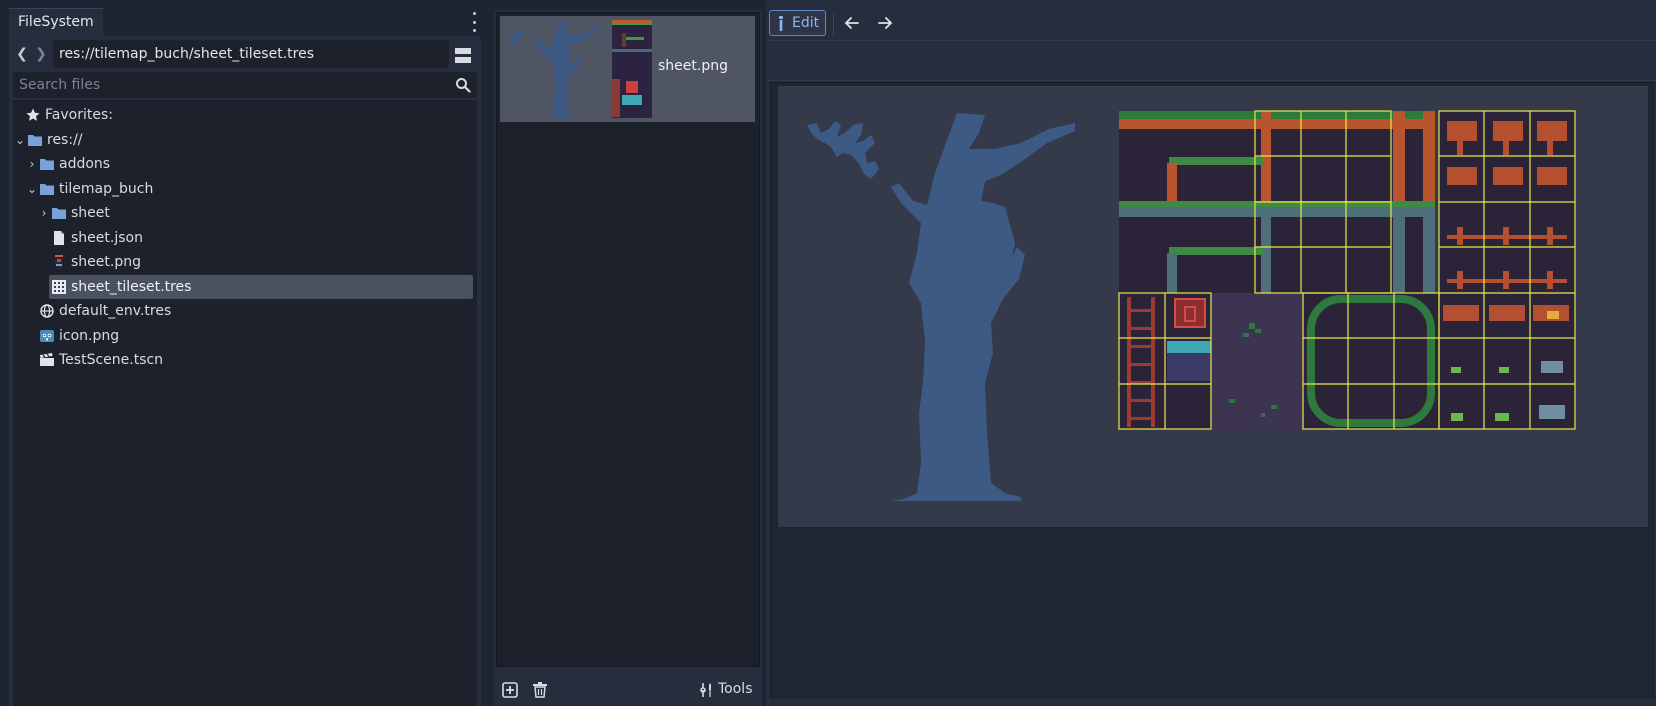  Describe the element at coordinates (47, 311) in the screenshot. I see `globe-icon` at that location.